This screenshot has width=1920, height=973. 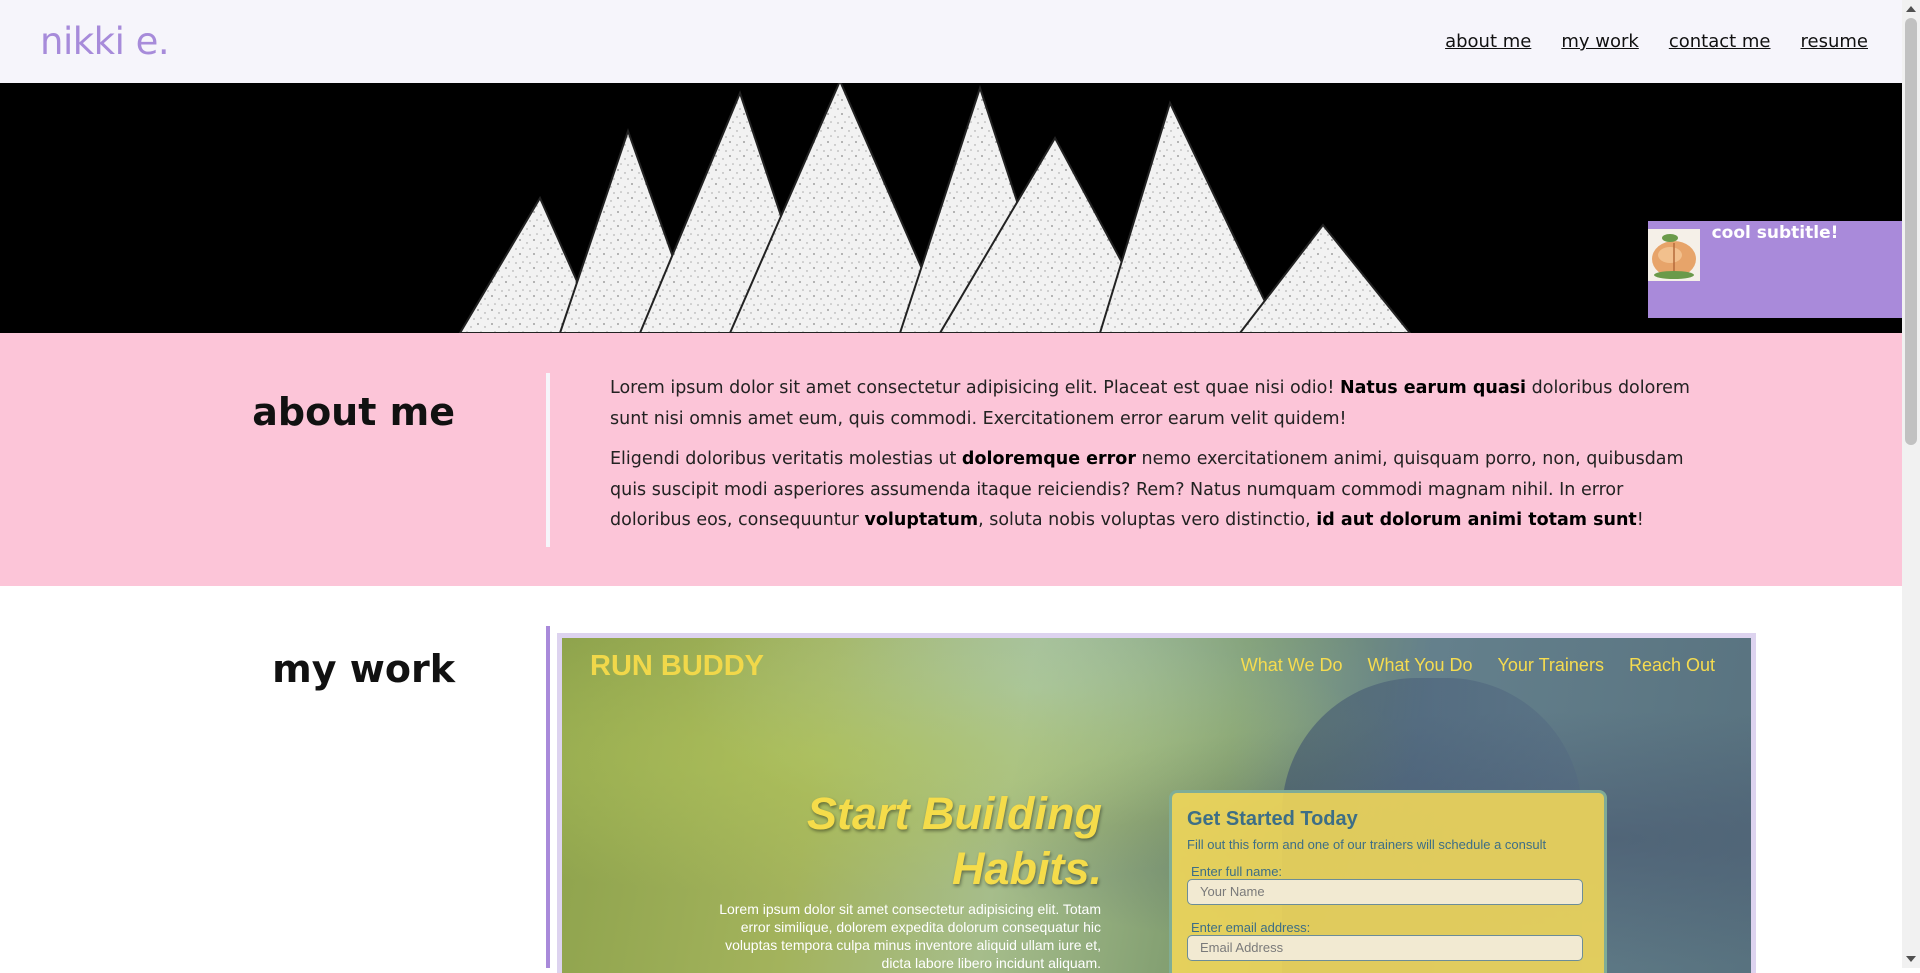 What do you see at coordinates (1911, 959) in the screenshot?
I see `scroll-down-icon` at bounding box center [1911, 959].